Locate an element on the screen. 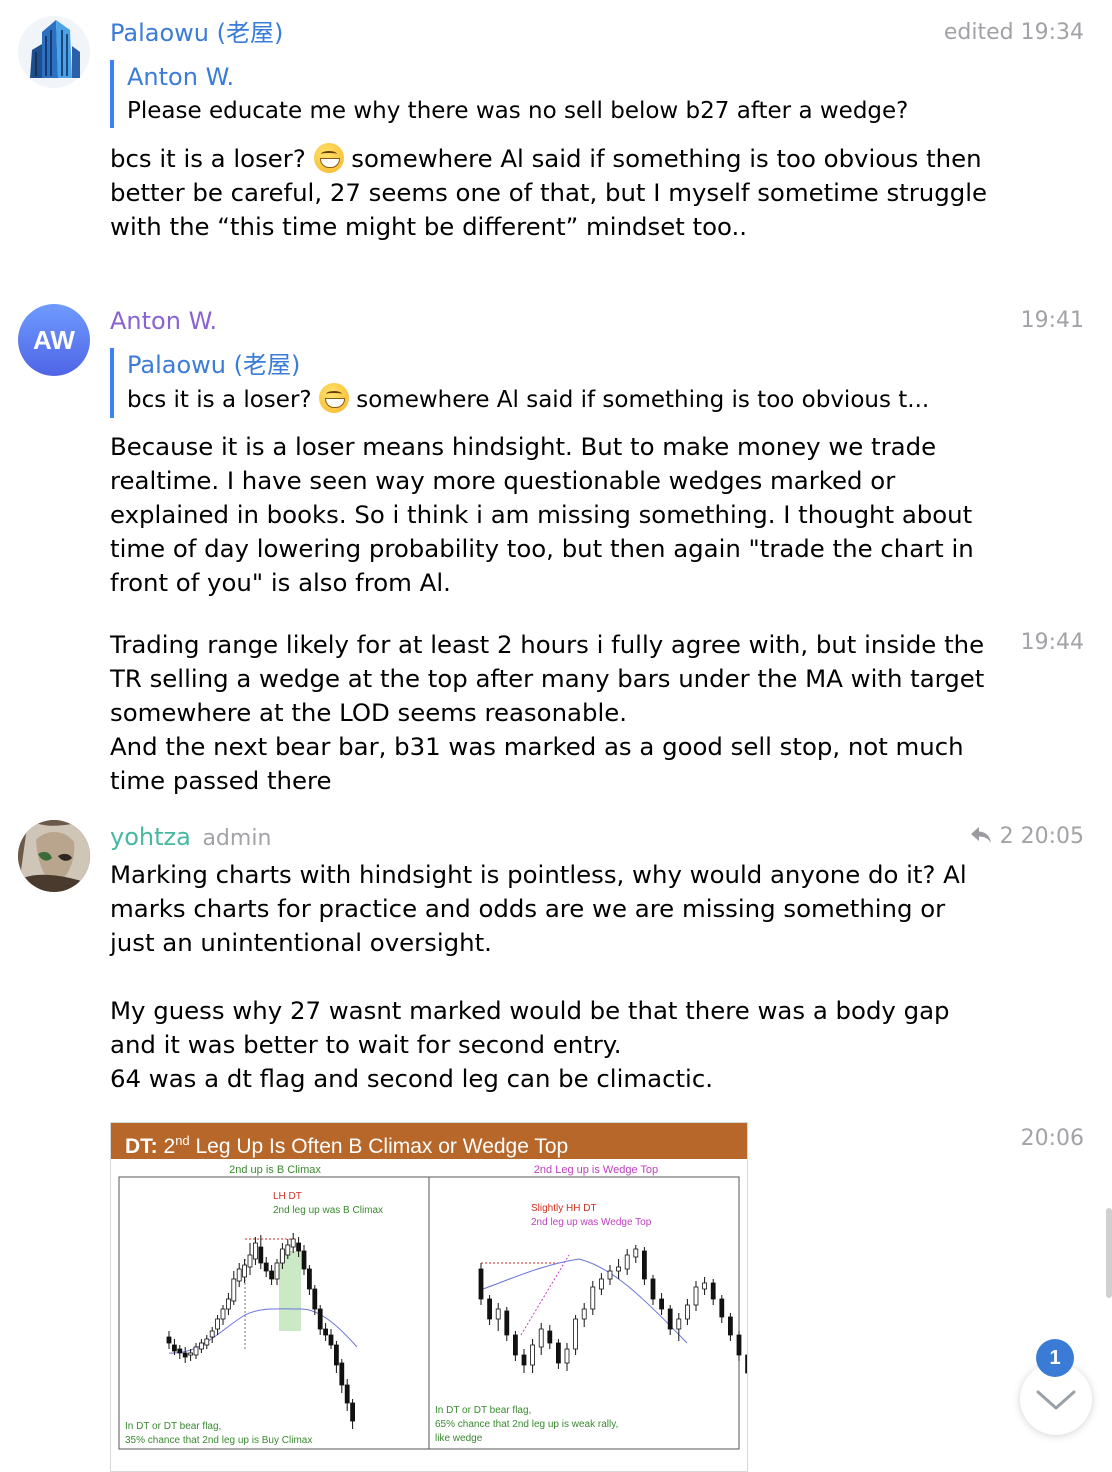 Image resolution: width=1112 pixels, height=1472 pixels. scrollbar is located at coordinates (1109, 1253).